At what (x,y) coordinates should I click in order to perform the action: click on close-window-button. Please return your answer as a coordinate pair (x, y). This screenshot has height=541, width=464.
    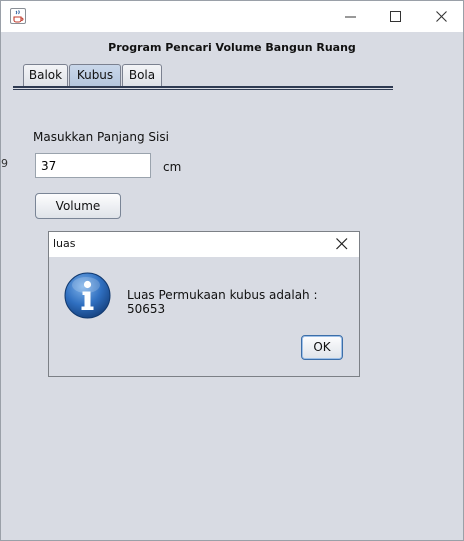
    Looking at the image, I should click on (441, 16).